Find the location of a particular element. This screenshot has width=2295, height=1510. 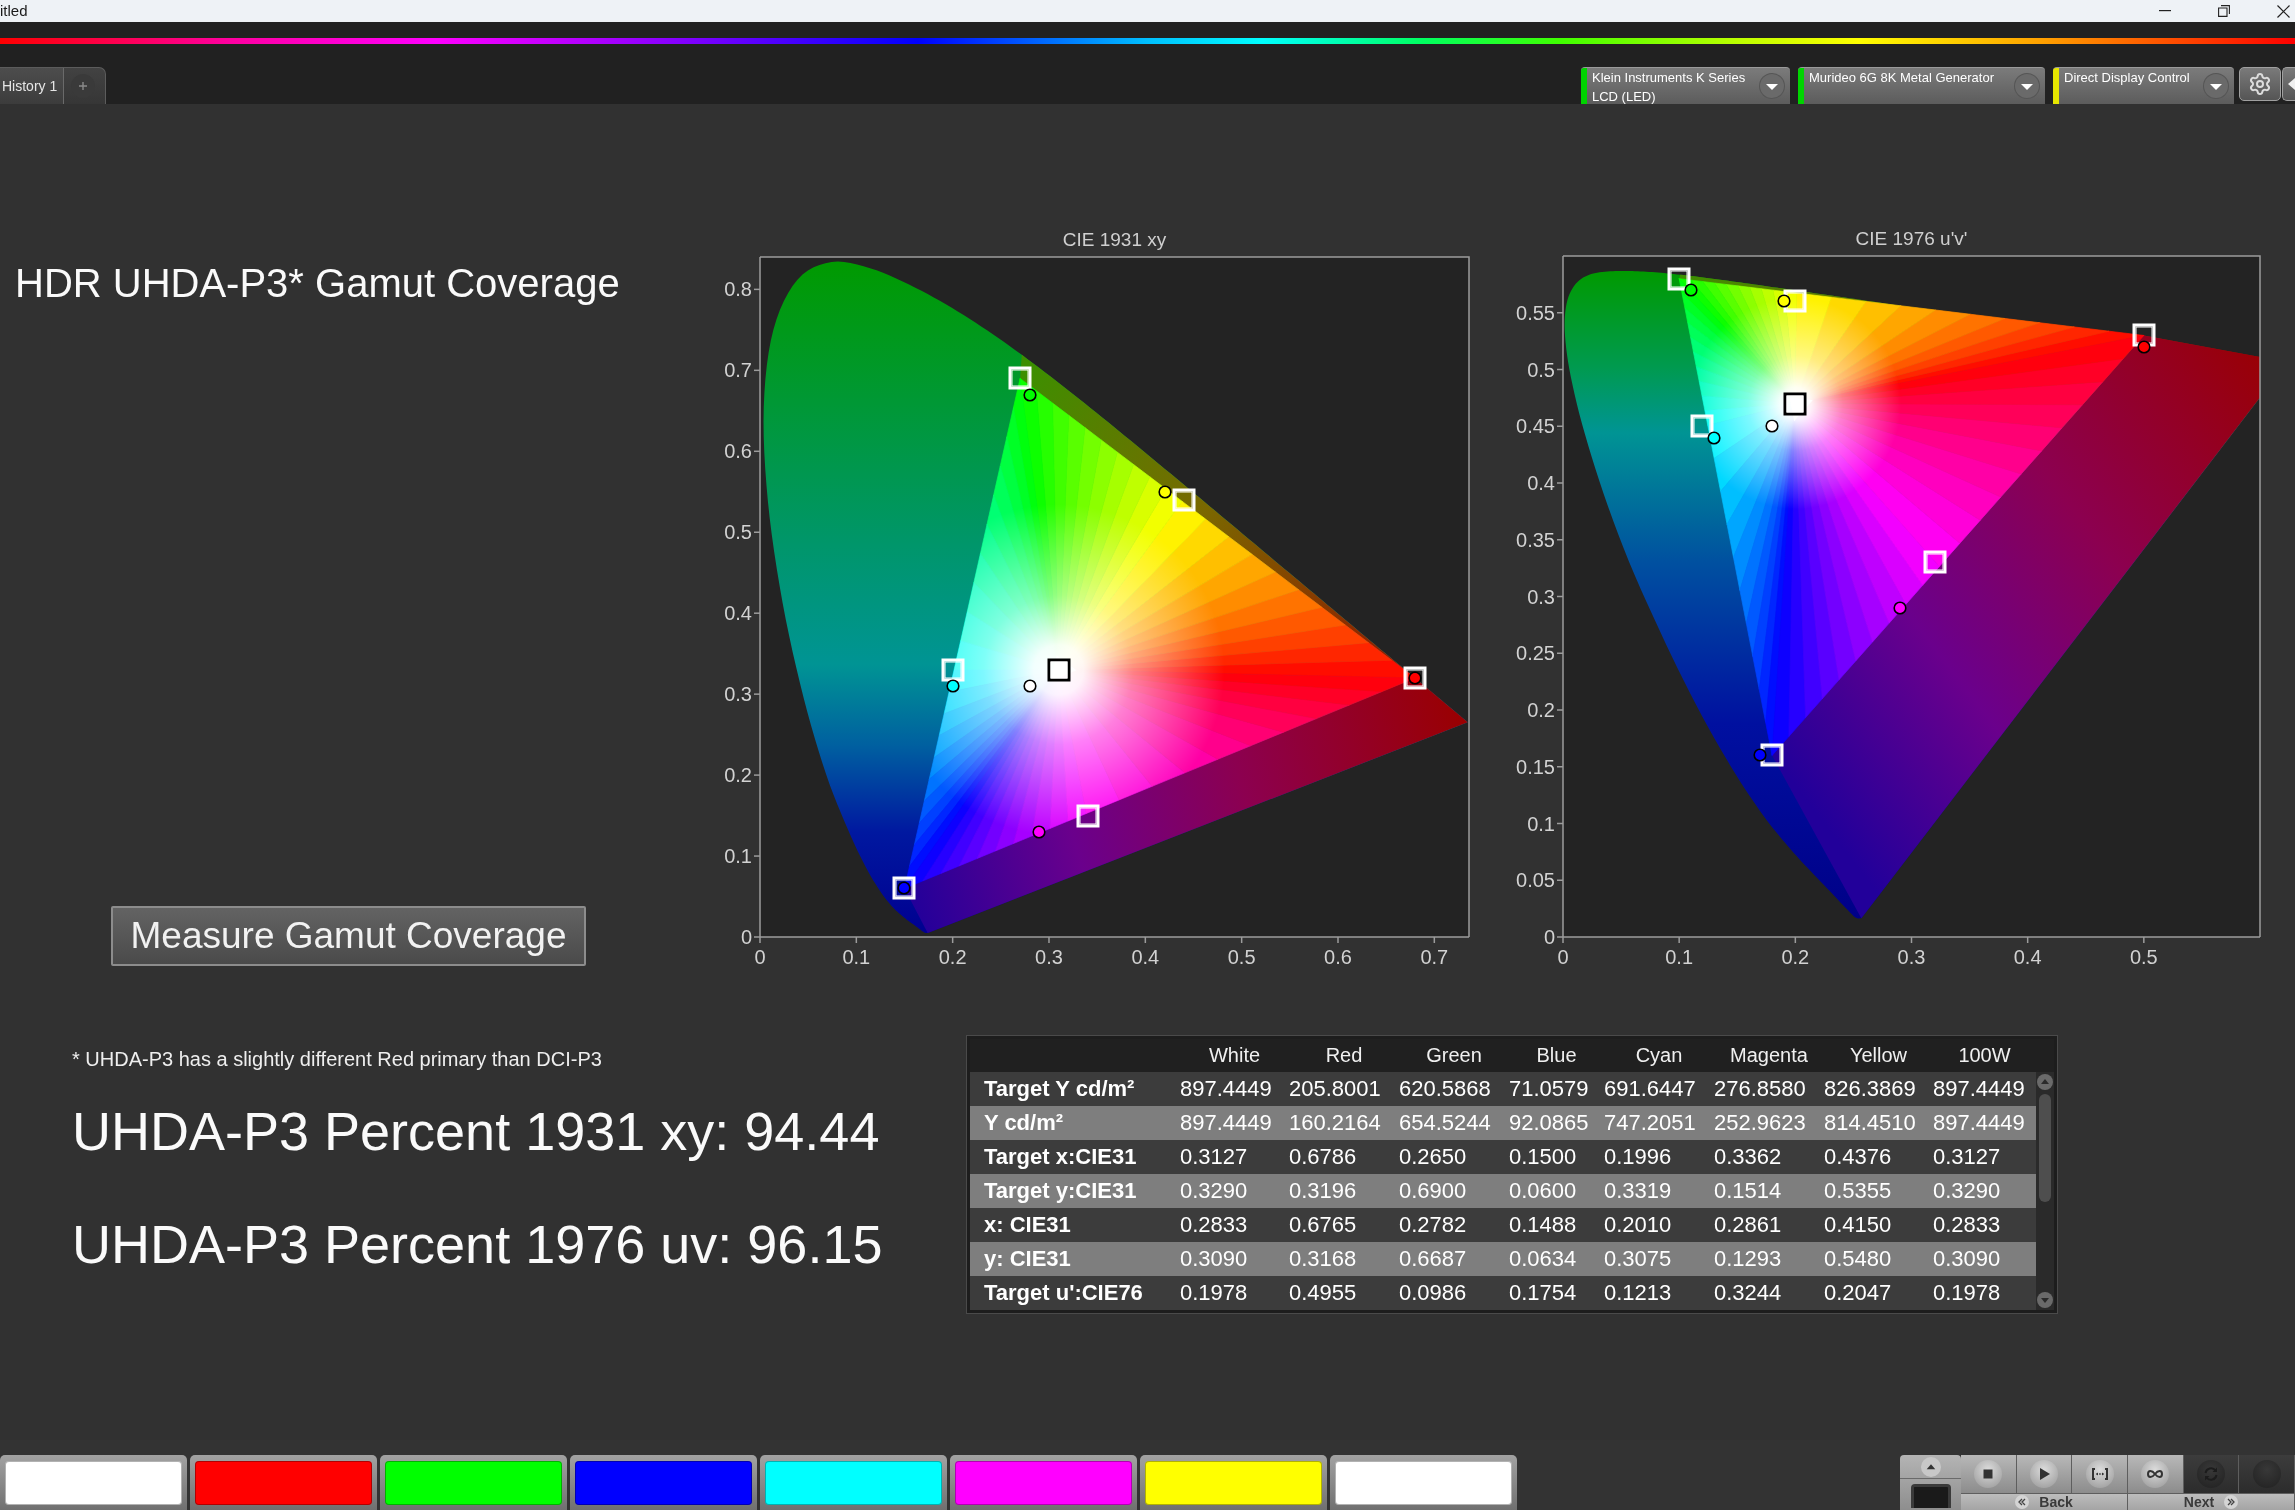

tab: History 1 is located at coordinates (32, 86).